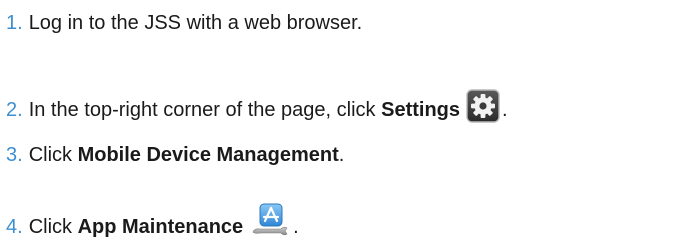  I want to click on step-number: 2., so click(14, 110).